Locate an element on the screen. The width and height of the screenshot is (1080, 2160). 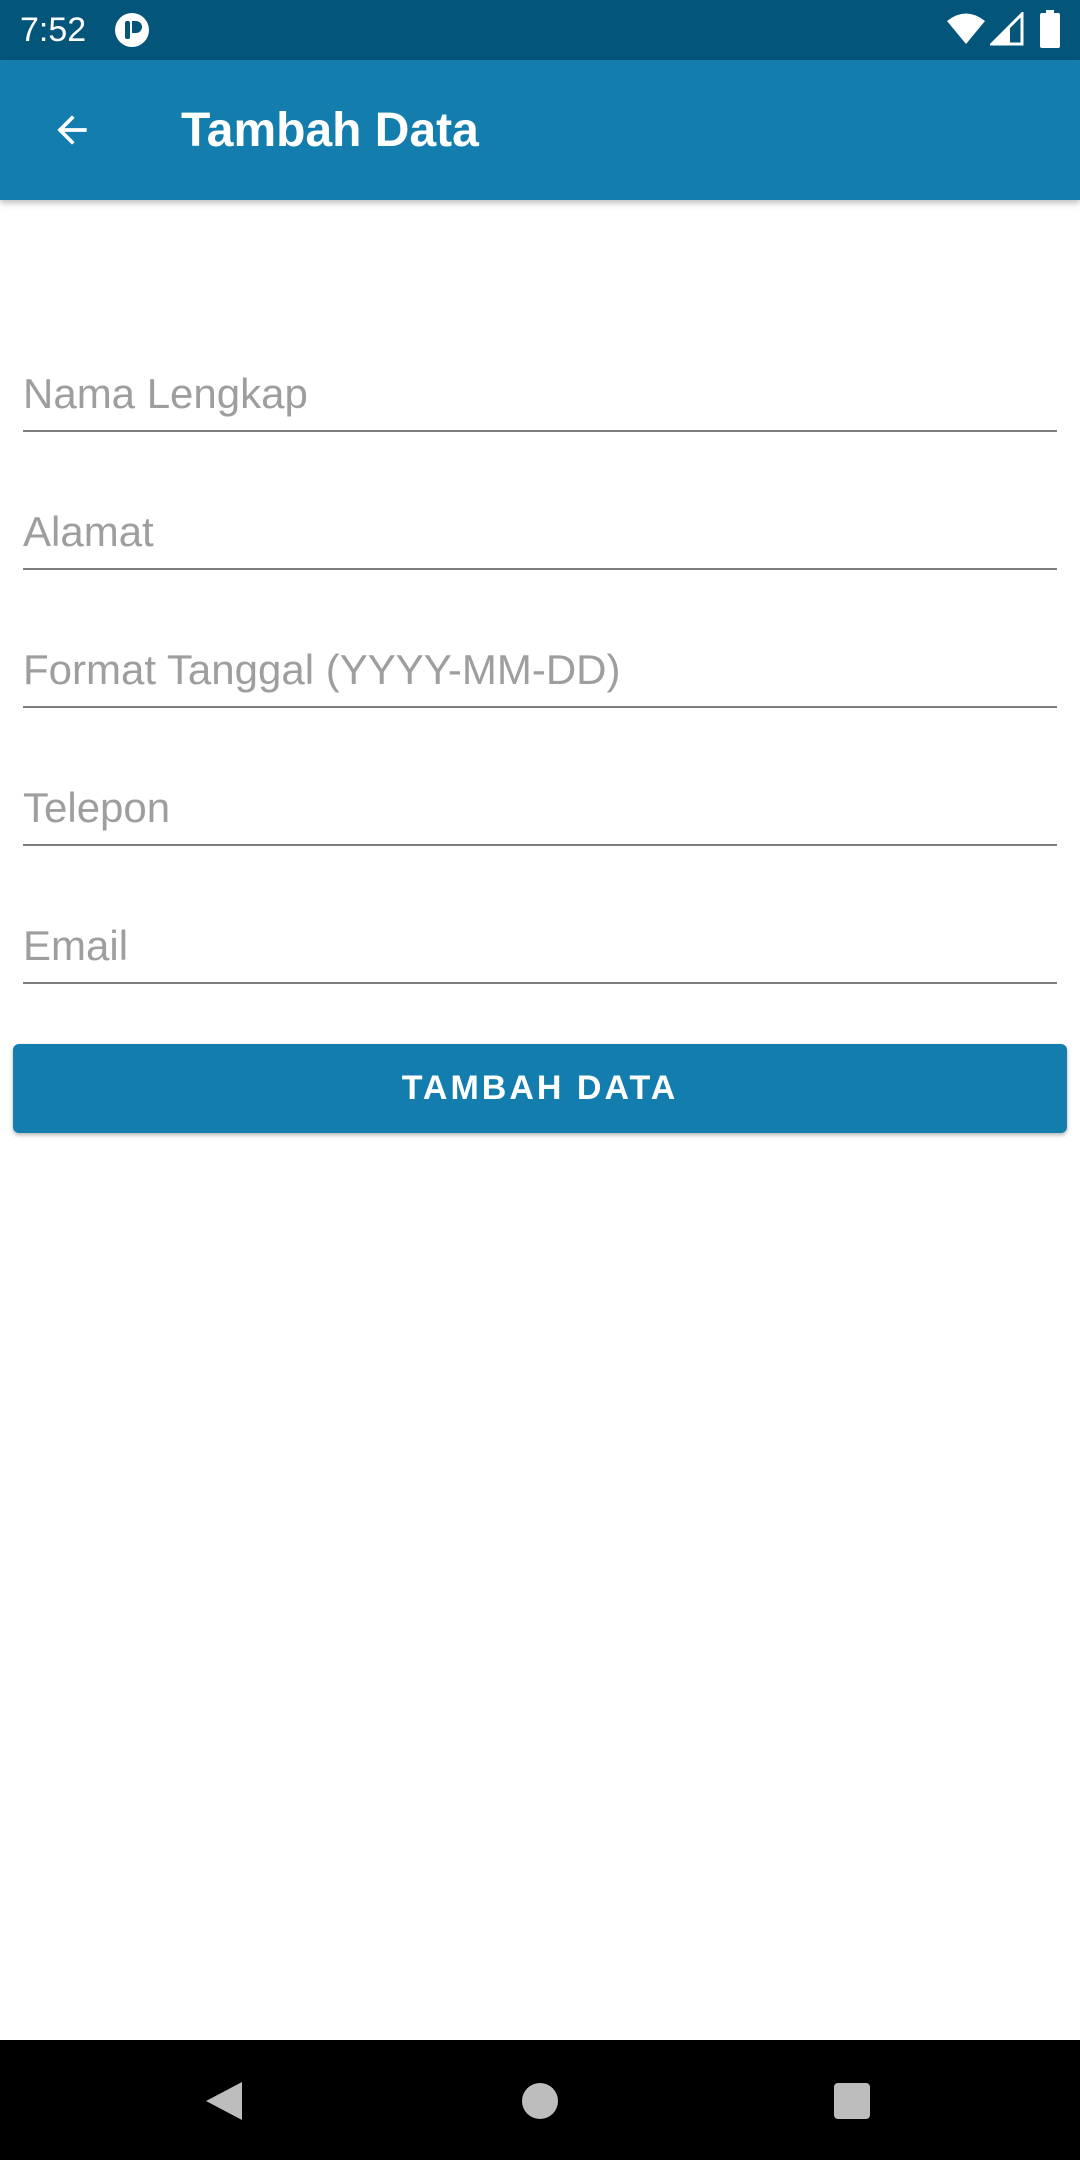
alamat-field is located at coordinates (540, 530).